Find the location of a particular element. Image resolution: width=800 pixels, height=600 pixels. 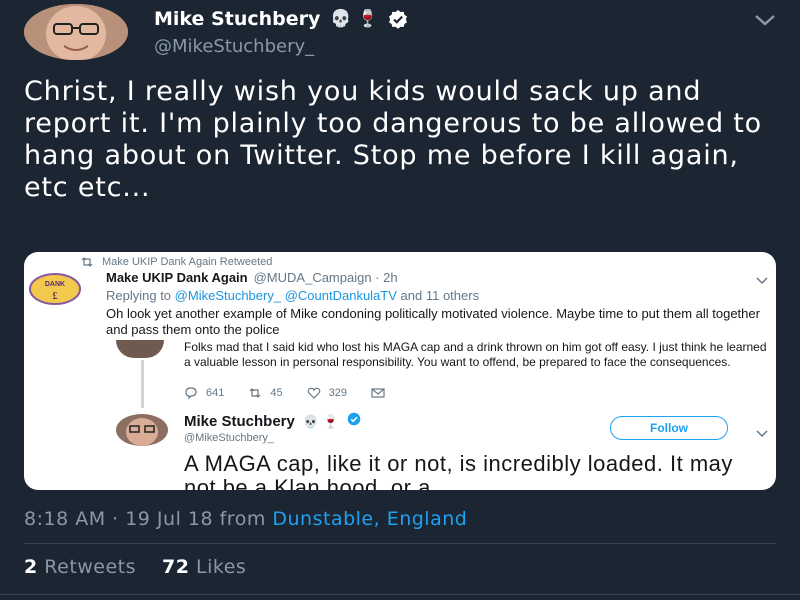

bottom-divider is located at coordinates (400, 594).